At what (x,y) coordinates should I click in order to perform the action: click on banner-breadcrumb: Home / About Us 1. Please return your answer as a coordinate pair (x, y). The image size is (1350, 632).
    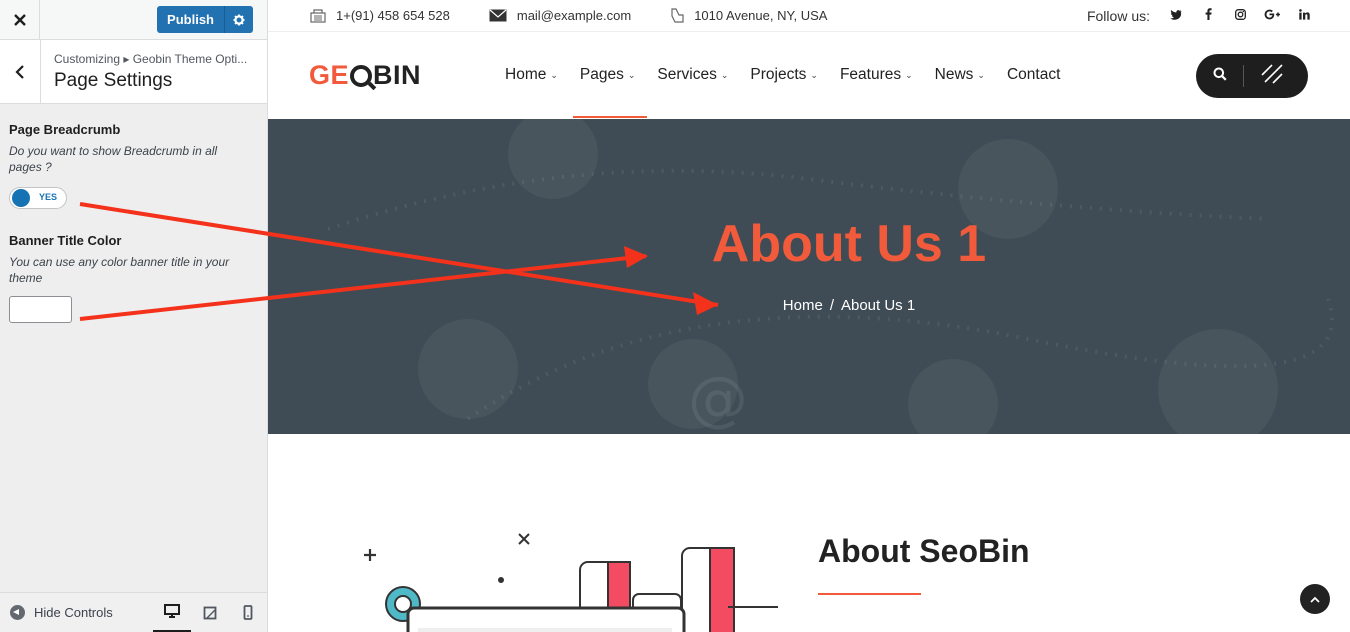
    Looking at the image, I should click on (809, 305).